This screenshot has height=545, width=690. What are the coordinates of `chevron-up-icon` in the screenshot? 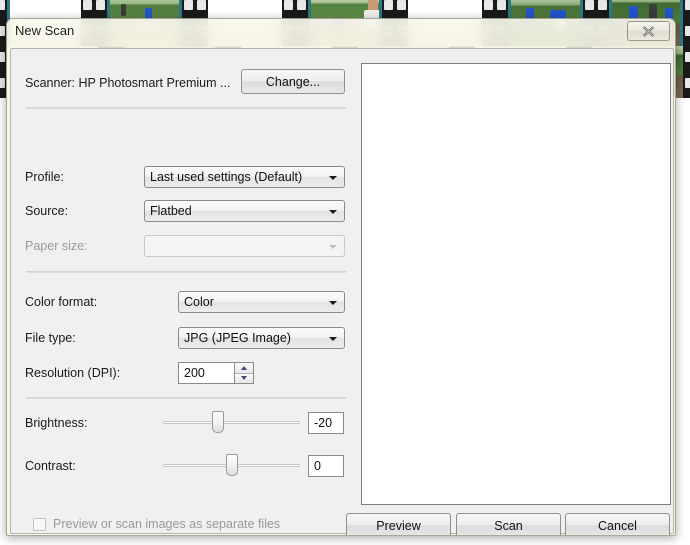 It's located at (244, 367).